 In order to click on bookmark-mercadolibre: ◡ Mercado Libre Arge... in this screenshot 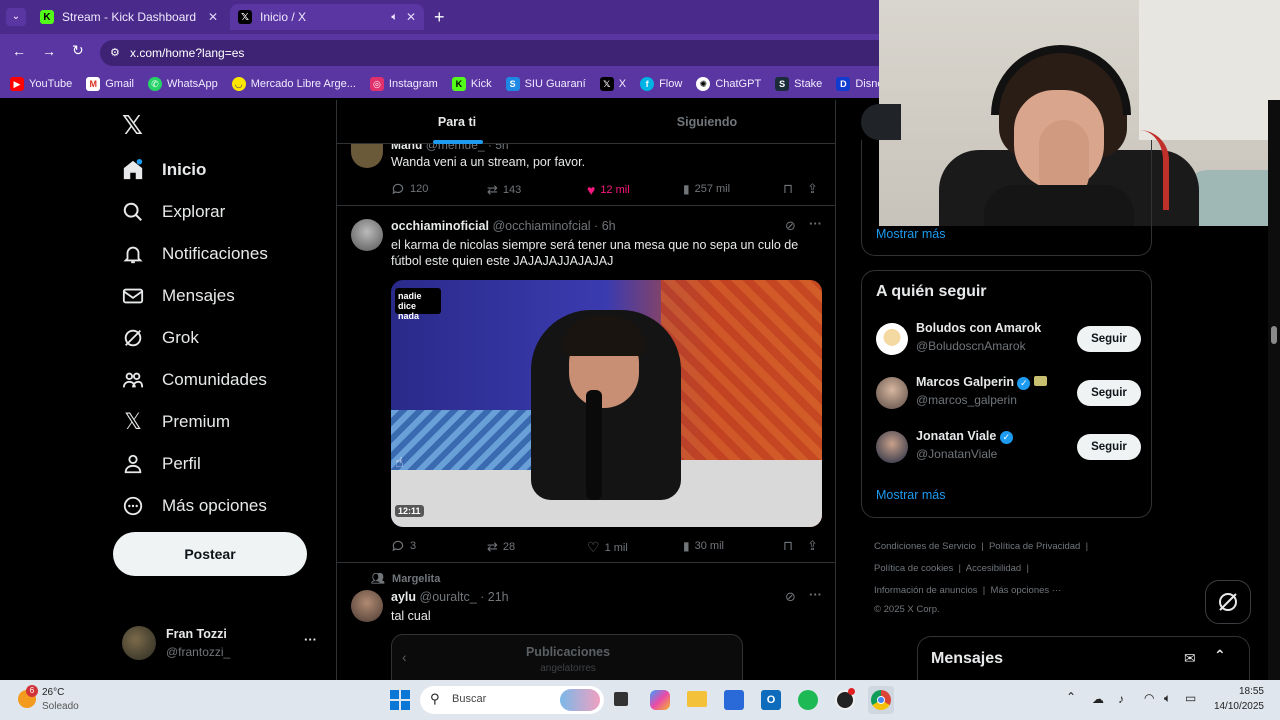, I will do `click(293, 84)`.